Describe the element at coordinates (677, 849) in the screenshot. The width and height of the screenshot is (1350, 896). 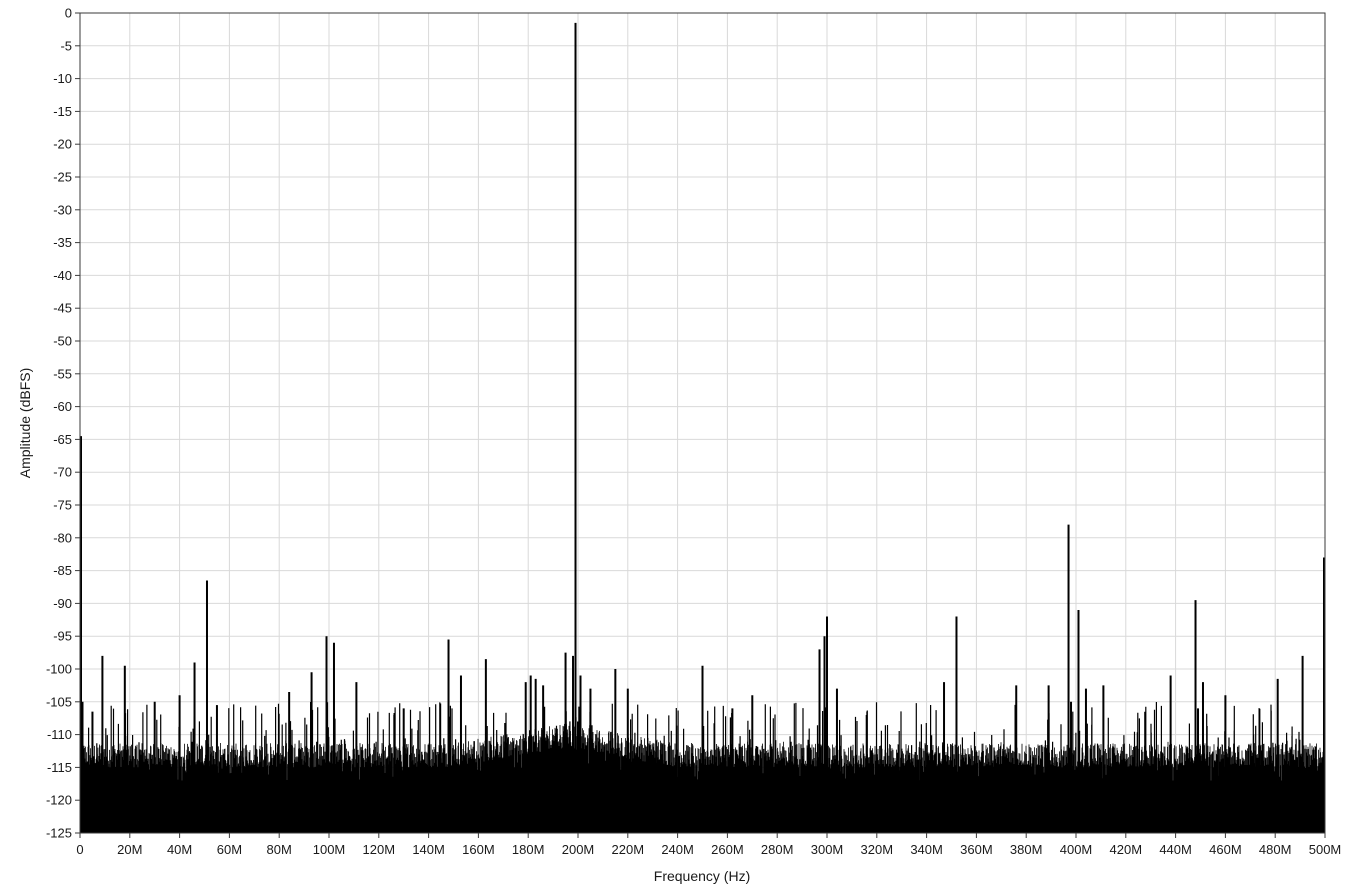
I see `x-tick-label: 240M` at that location.